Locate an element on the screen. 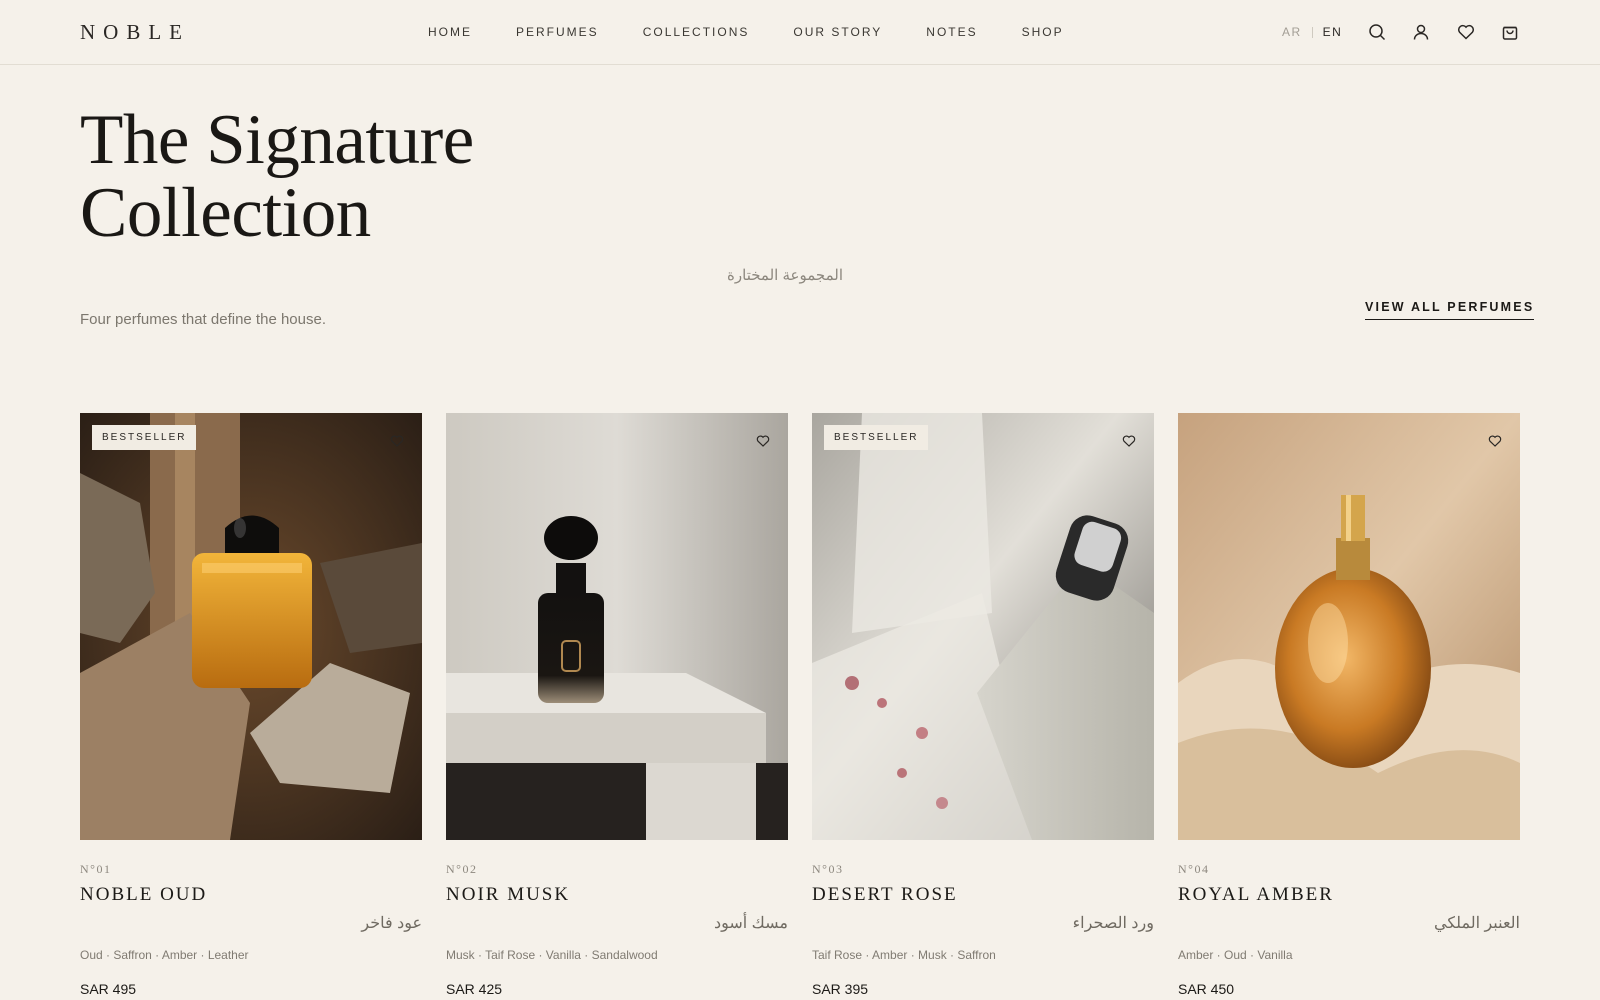  language-switcher: AR EN is located at coordinates (1312, 32).